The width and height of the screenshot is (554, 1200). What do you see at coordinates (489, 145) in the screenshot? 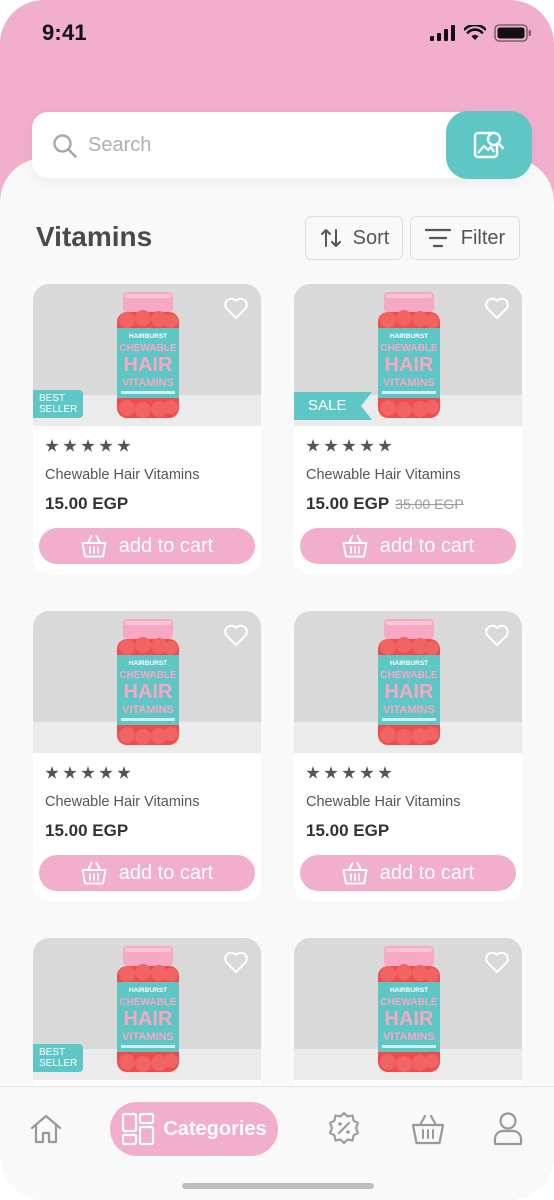
I see `image-search-button` at bounding box center [489, 145].